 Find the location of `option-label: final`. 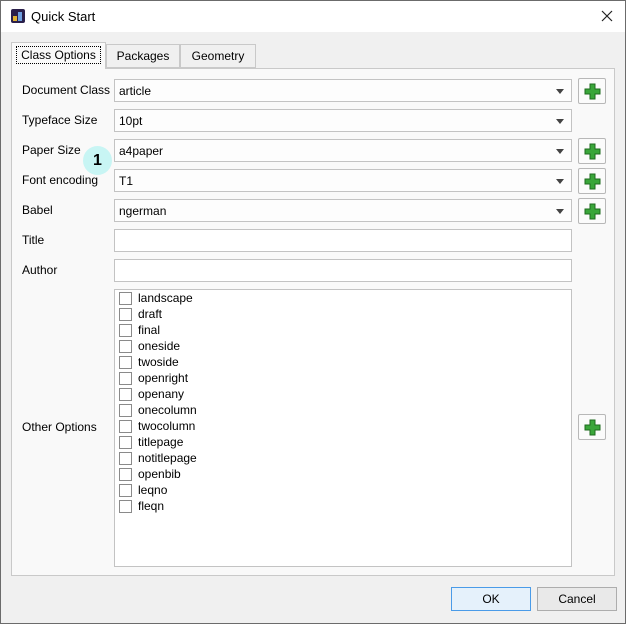

option-label: final is located at coordinates (149, 330).